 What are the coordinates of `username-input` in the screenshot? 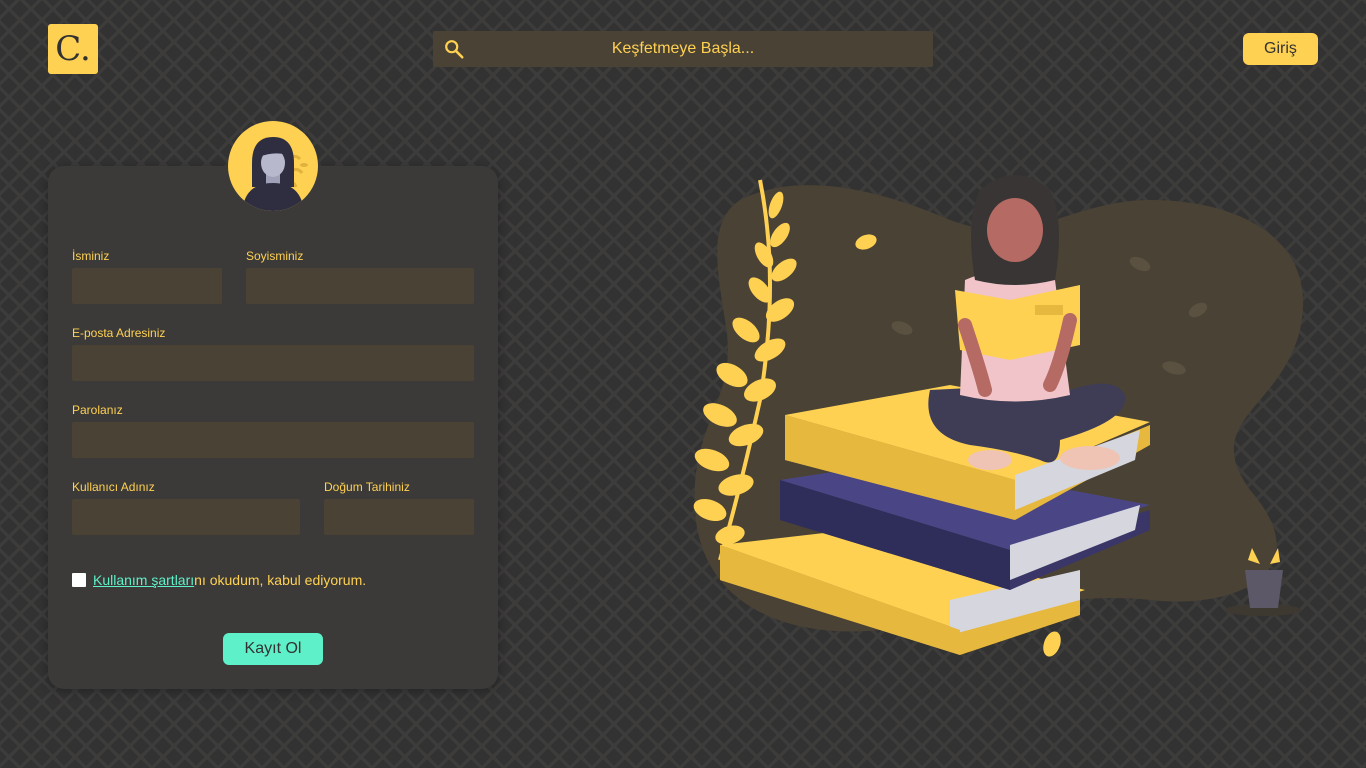 It's located at (186, 517).